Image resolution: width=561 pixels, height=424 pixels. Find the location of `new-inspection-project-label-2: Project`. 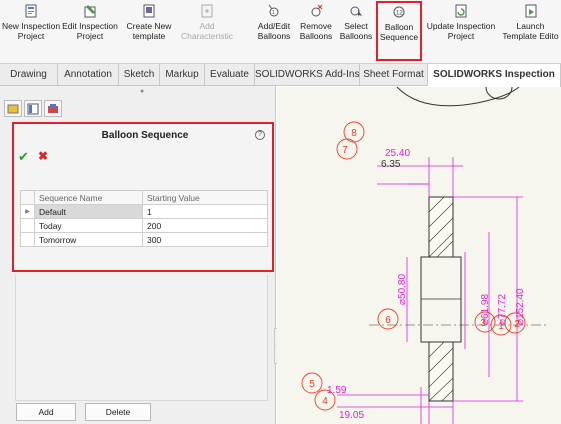

new-inspection-project-label-2: Project is located at coordinates (31, 36).